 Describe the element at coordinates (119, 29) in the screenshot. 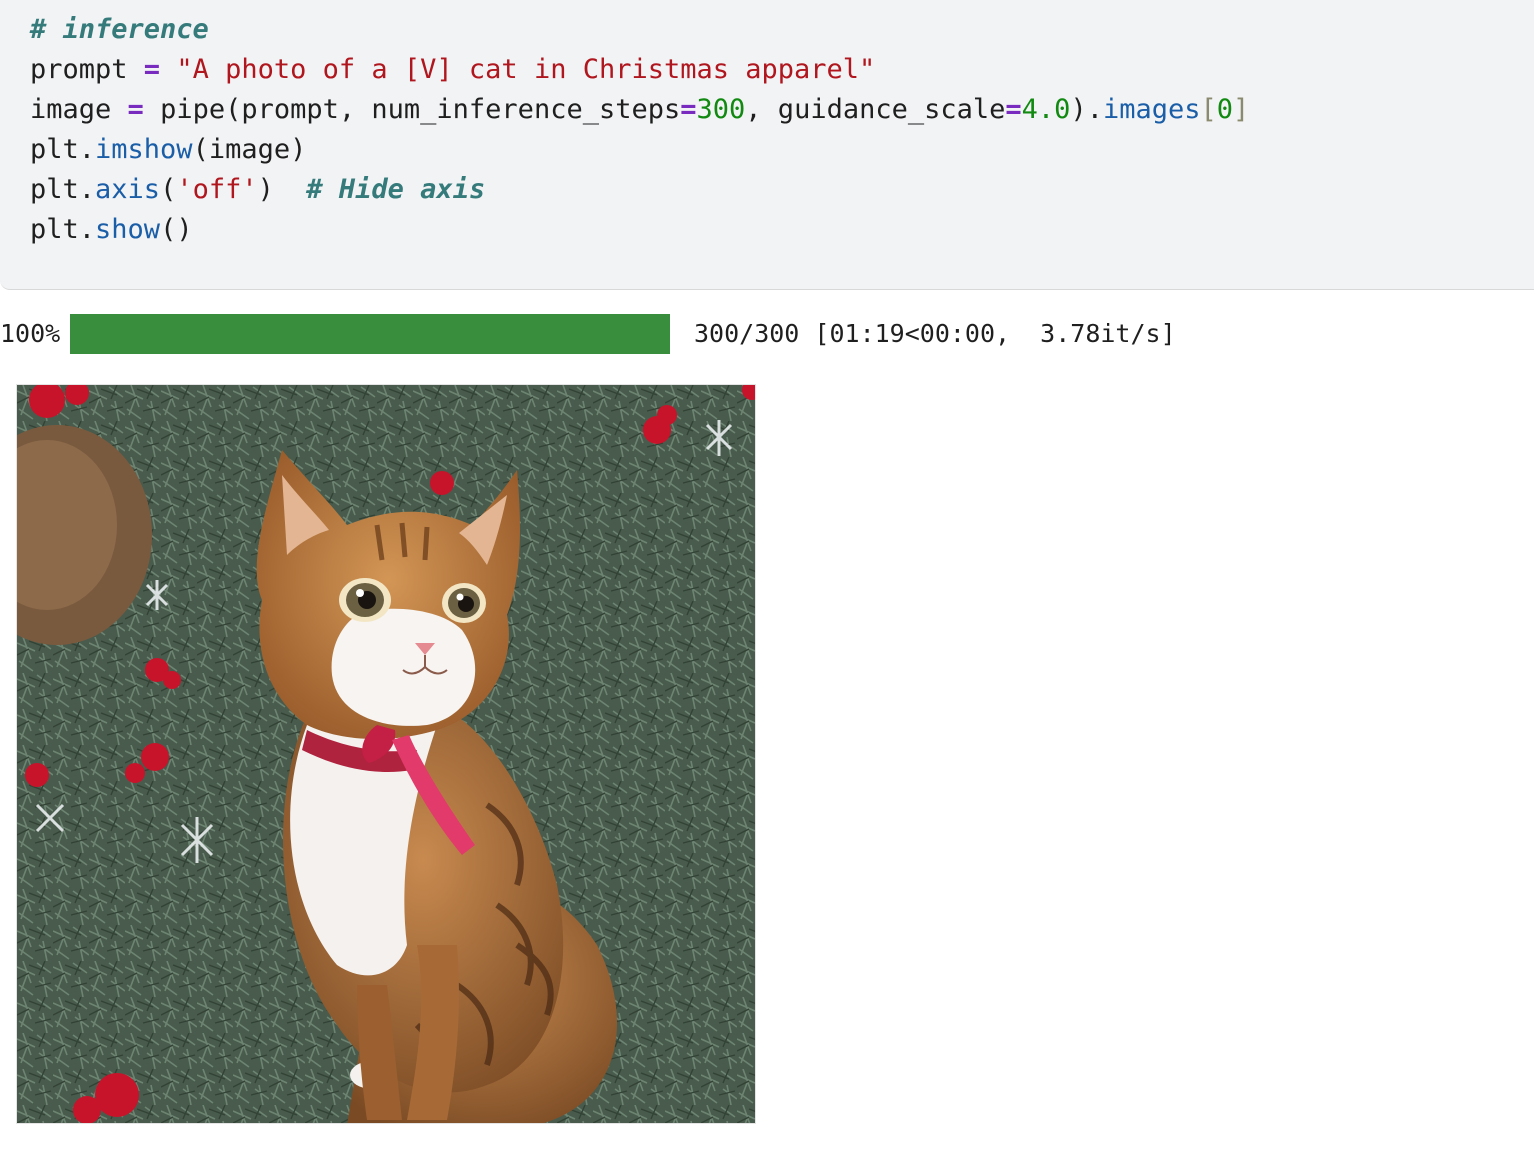

I see `code-token: # inference` at that location.